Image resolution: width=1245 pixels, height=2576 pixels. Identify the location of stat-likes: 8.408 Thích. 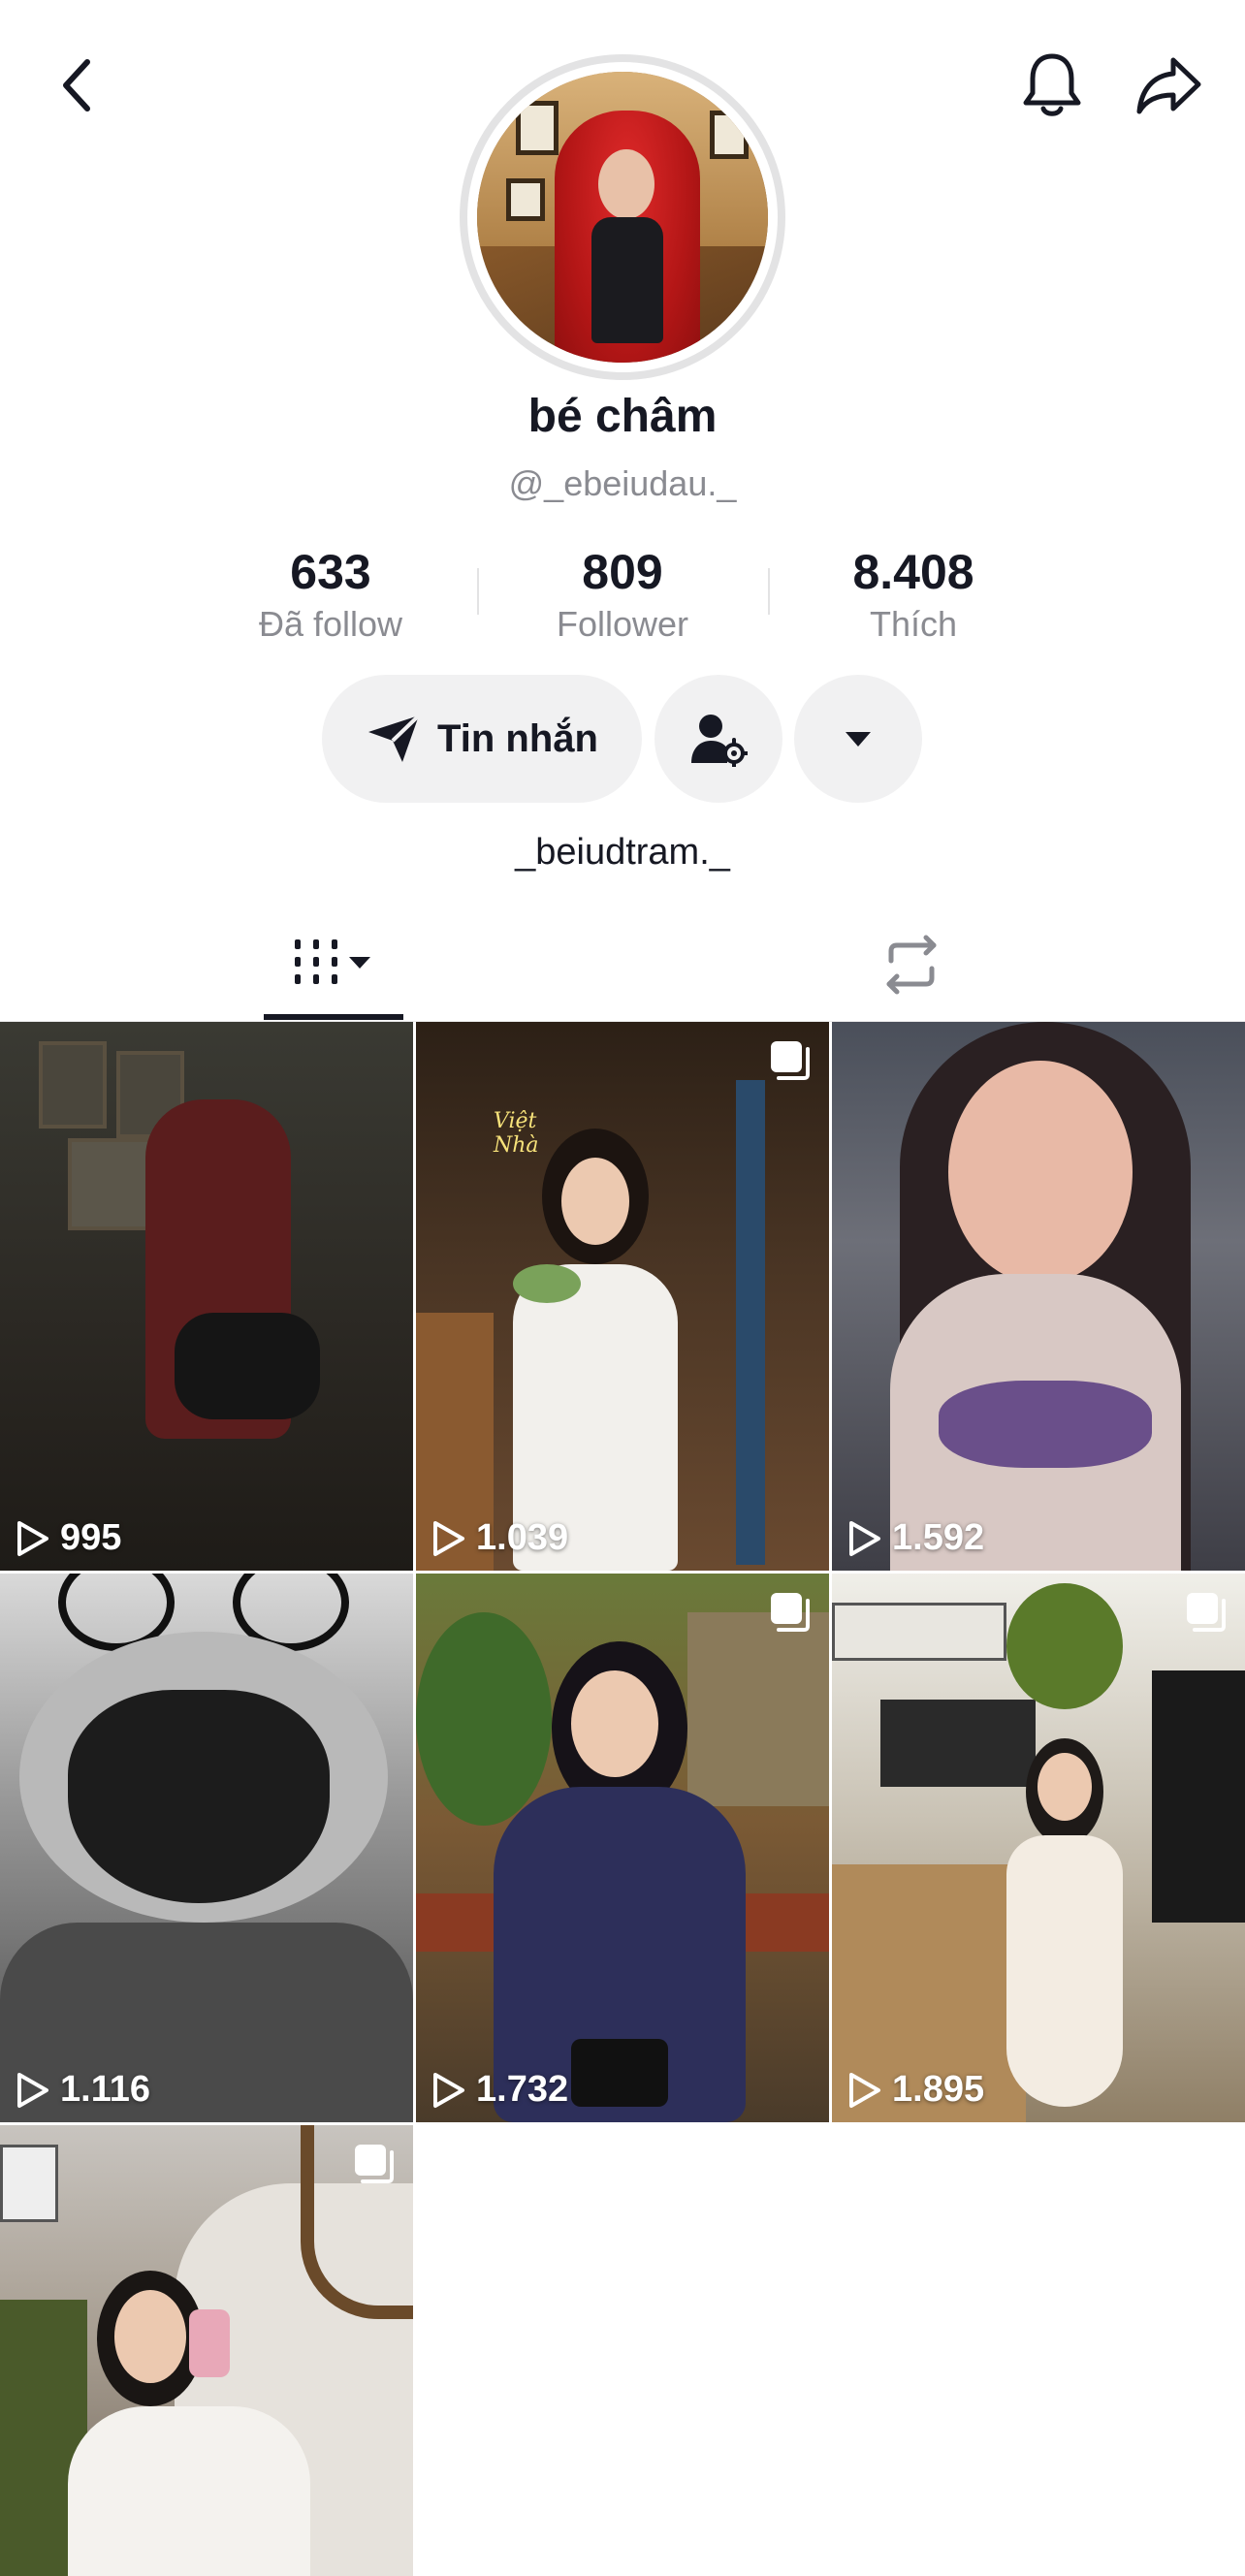
(913, 593).